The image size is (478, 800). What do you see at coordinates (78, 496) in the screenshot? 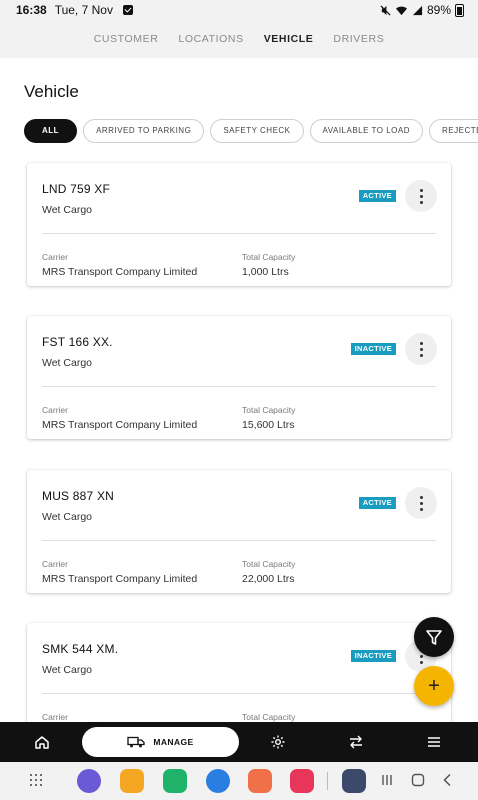
I see `vehicle-registration: MUS 887 XN` at bounding box center [78, 496].